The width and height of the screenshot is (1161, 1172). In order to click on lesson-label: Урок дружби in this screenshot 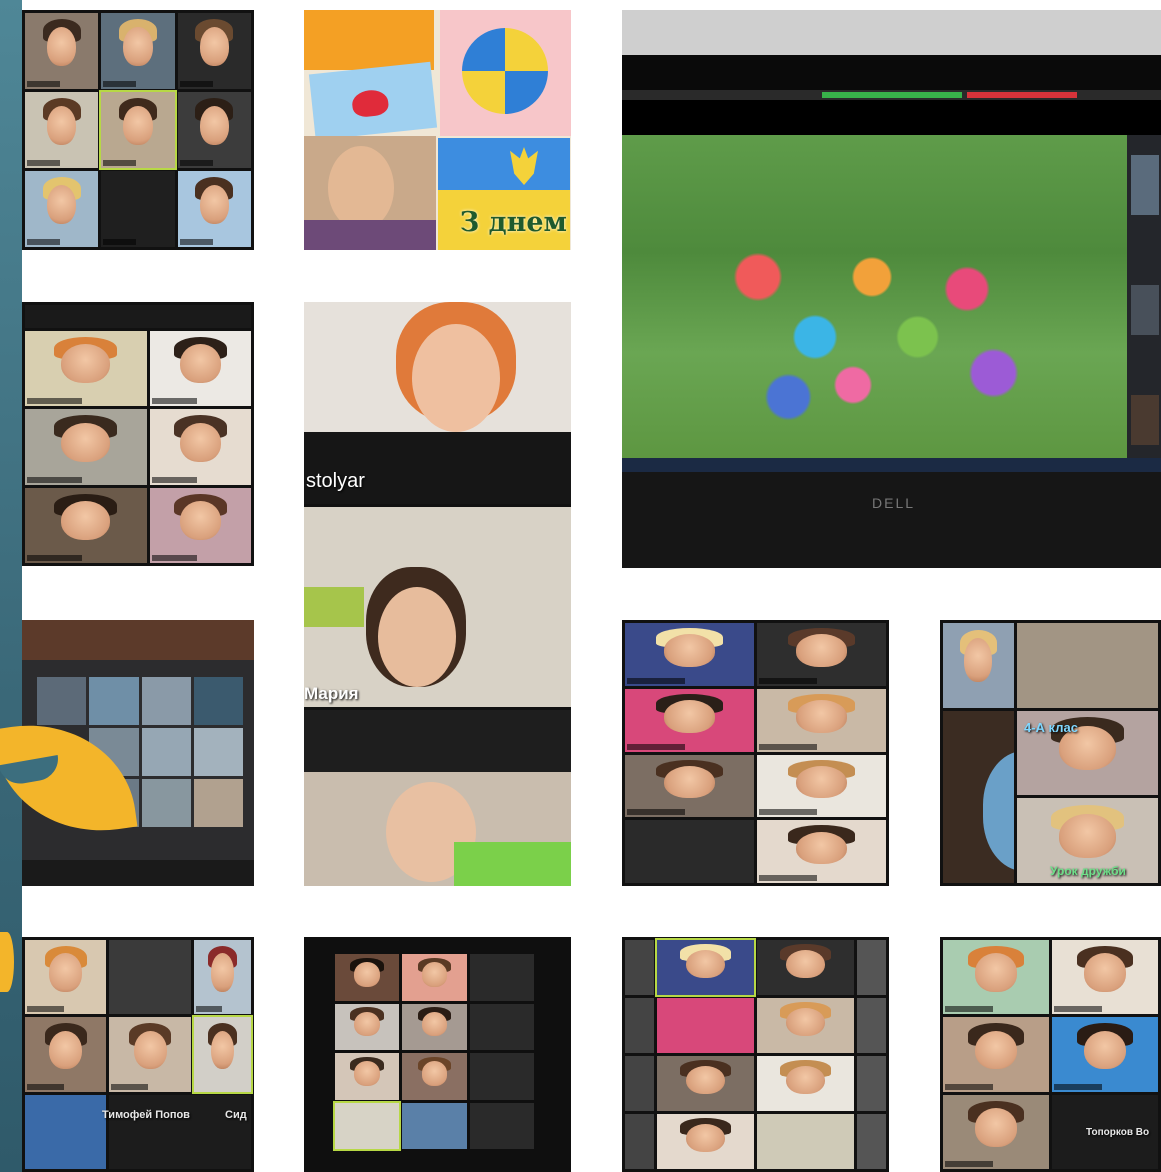, I will do `click(1088, 871)`.